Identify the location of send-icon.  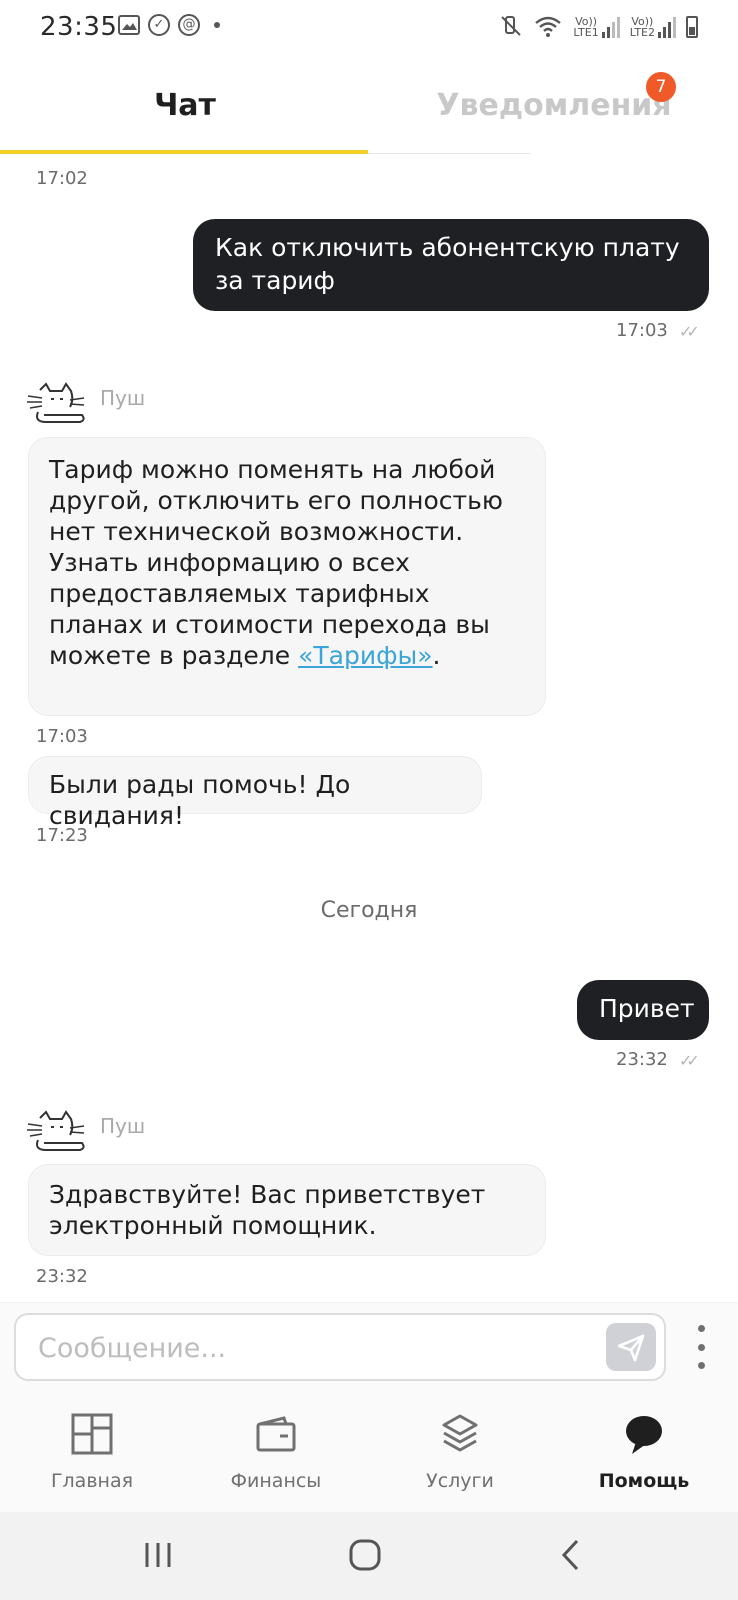
(631, 1348).